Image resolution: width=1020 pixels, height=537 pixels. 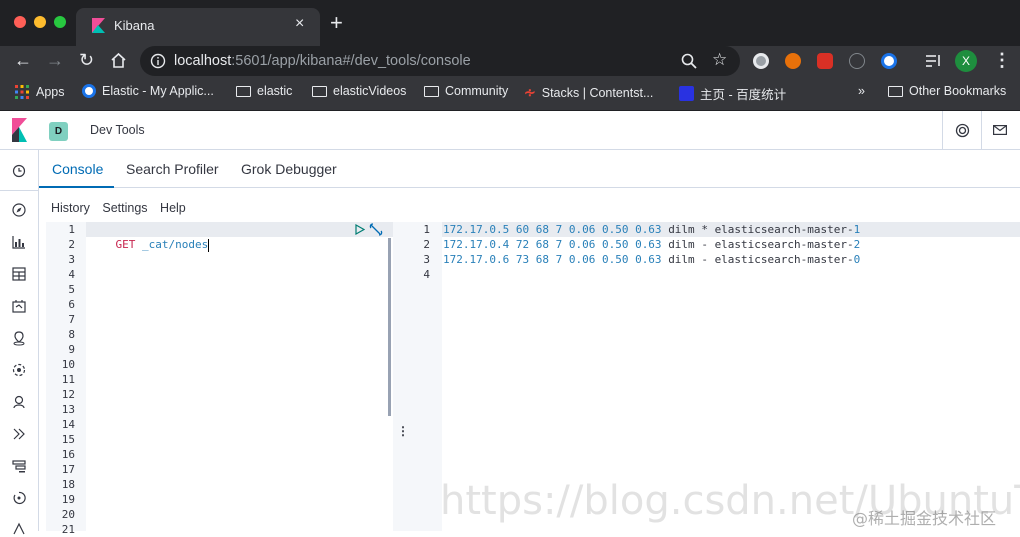 What do you see at coordinates (299, 24) in the screenshot?
I see `tab-close-icon: ×` at bounding box center [299, 24].